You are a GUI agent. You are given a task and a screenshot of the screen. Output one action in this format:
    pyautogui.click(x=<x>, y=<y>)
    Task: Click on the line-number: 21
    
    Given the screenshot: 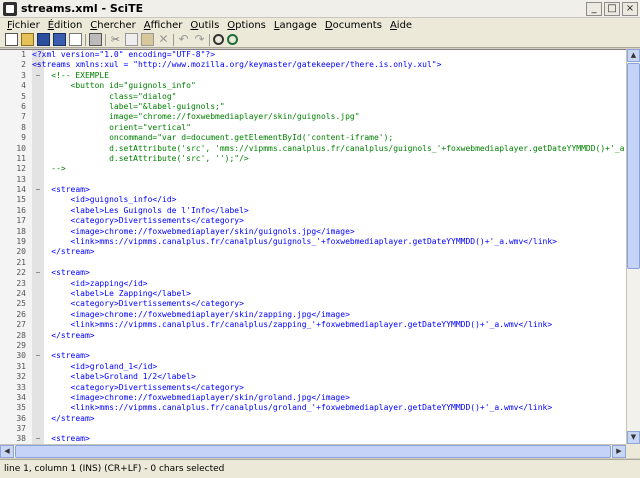 What is the action you would take?
    pyautogui.click(x=21, y=262)
    